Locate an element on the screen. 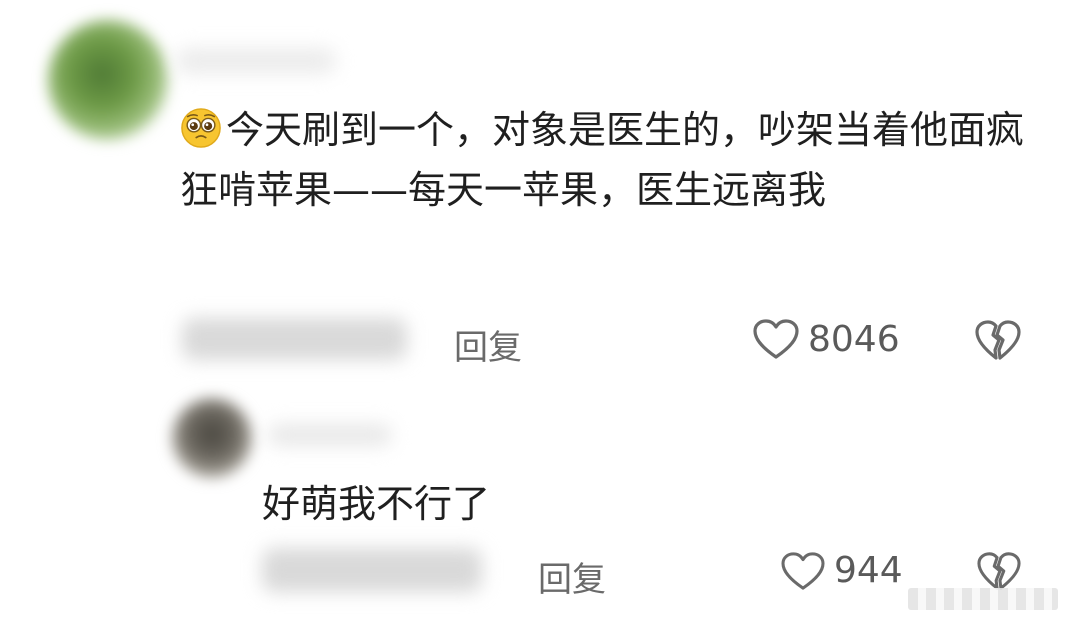 This screenshot has width=1080, height=618. comment-body: 今天刷到一个，对象是医生的，吵架当着他面疯狂啃苹果——每天一苹果，医生远离我 is located at coordinates (602, 160).